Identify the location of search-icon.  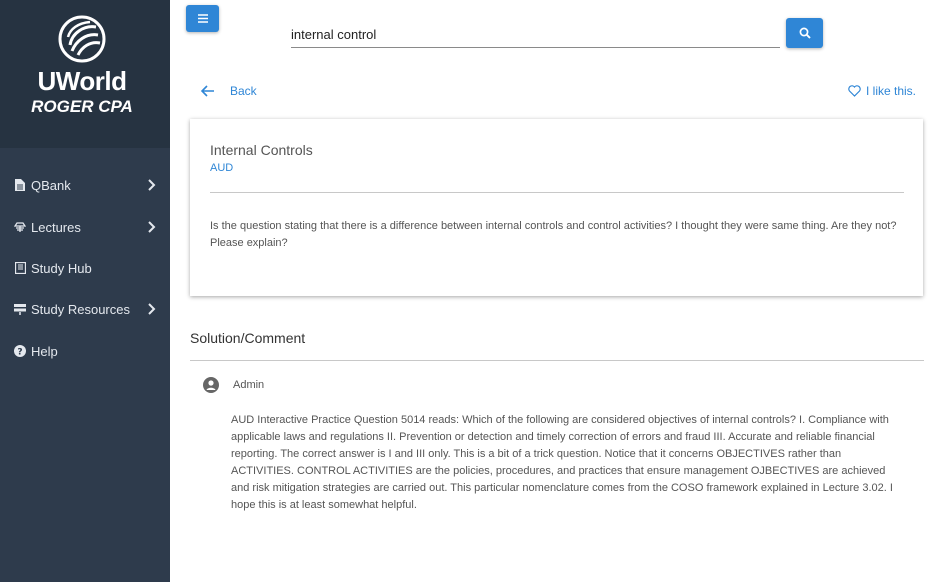
(805, 33).